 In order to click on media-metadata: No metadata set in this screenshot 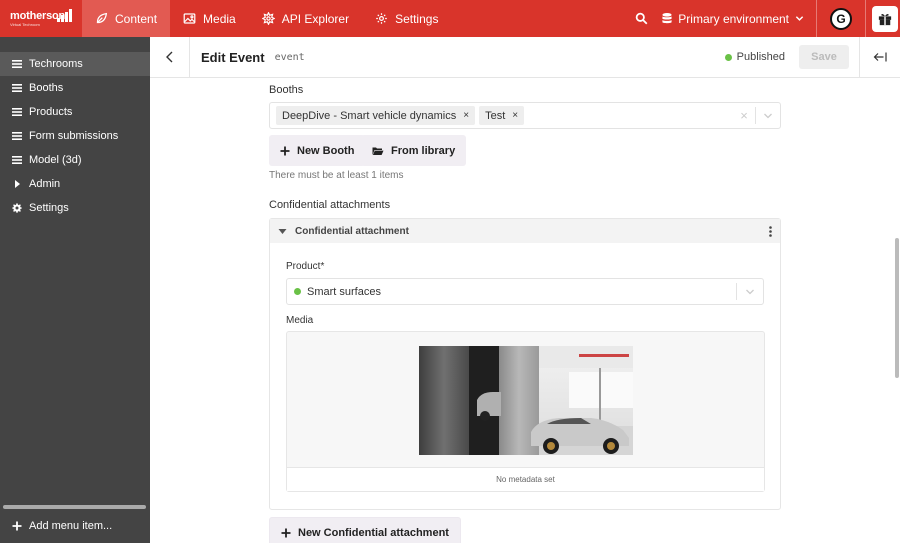, I will do `click(525, 479)`.